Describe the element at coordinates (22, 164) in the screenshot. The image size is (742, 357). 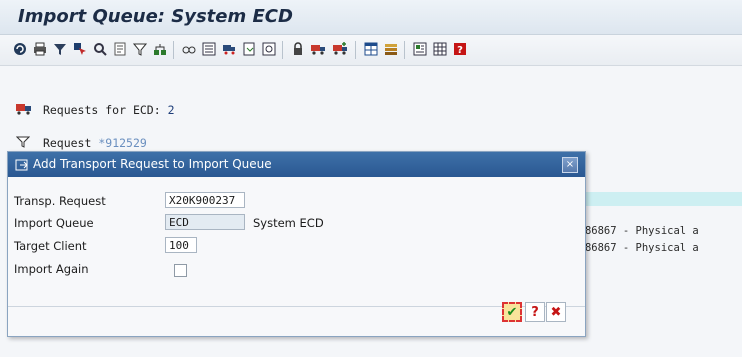
I see `dialog-window-icon` at that location.